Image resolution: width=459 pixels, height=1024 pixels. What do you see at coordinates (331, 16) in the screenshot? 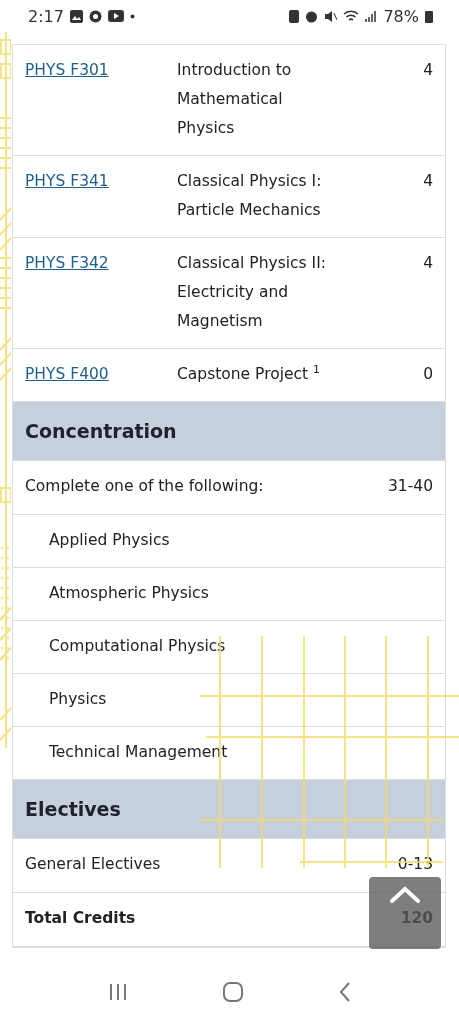
I see `mute-icon` at bounding box center [331, 16].